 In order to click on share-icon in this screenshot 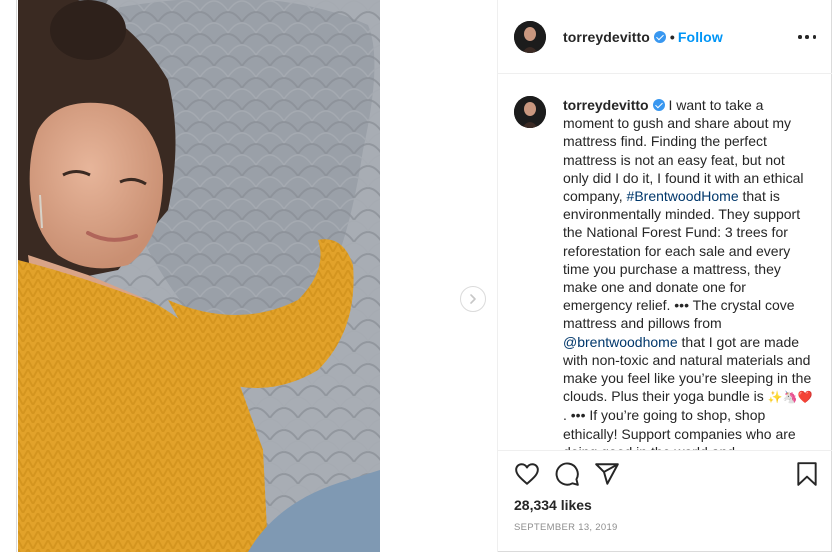, I will do `click(607, 474)`.